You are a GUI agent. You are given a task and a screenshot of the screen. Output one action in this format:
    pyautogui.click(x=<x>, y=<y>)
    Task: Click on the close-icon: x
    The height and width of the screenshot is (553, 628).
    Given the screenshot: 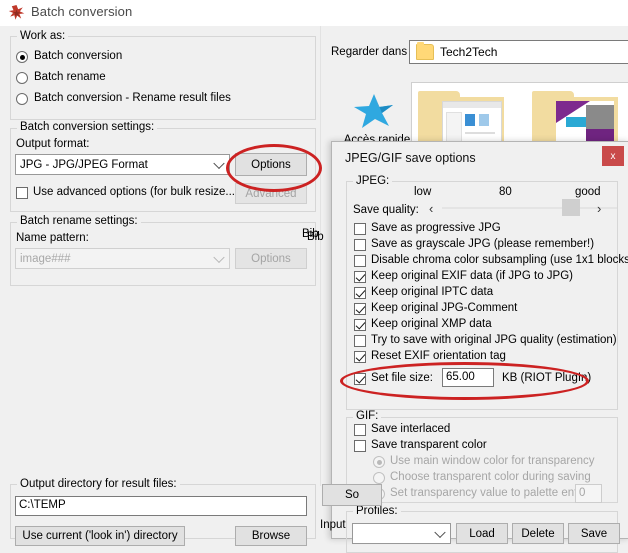 What is the action you would take?
    pyautogui.click(x=613, y=156)
    